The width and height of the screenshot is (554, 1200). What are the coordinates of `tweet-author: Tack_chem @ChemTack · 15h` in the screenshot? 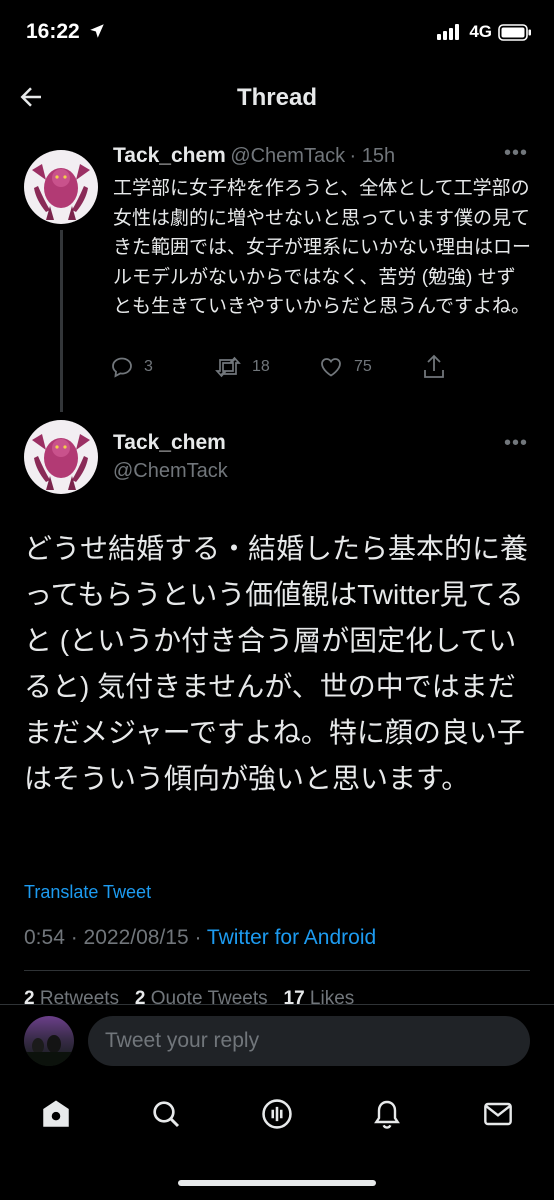 It's located at (254, 156).